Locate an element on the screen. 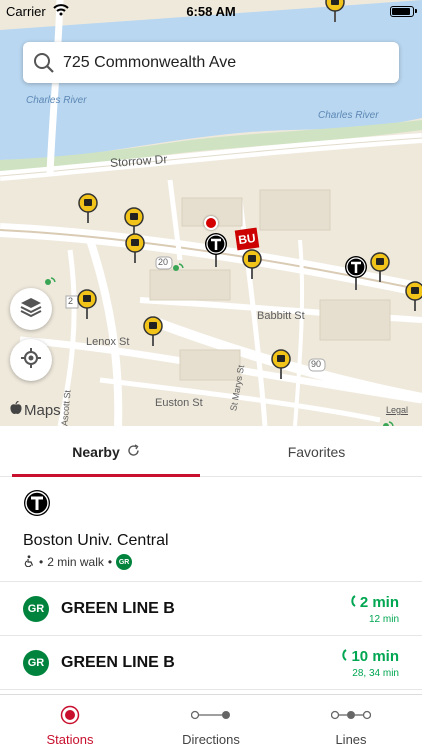  stations-icon is located at coordinates (70, 715).